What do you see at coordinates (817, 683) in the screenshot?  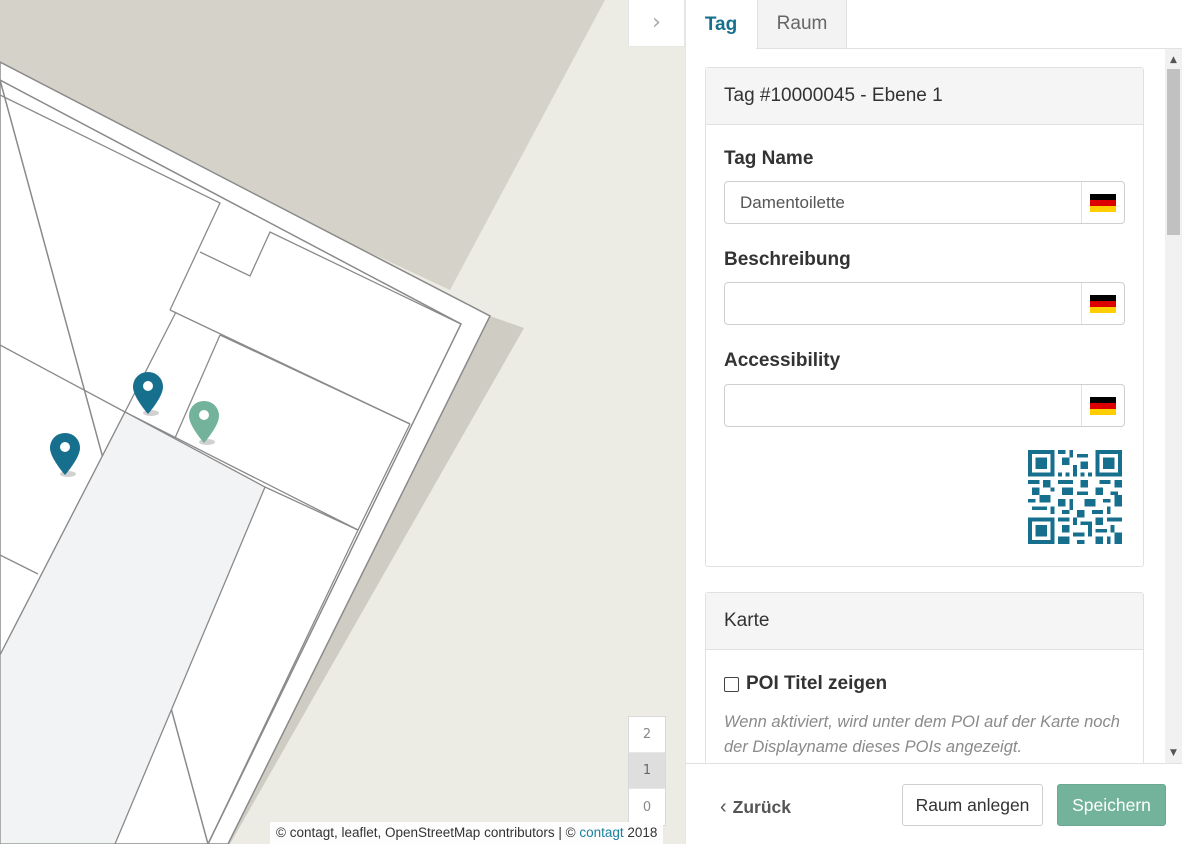 I see `poi-title-label: POI Titel zeigen` at bounding box center [817, 683].